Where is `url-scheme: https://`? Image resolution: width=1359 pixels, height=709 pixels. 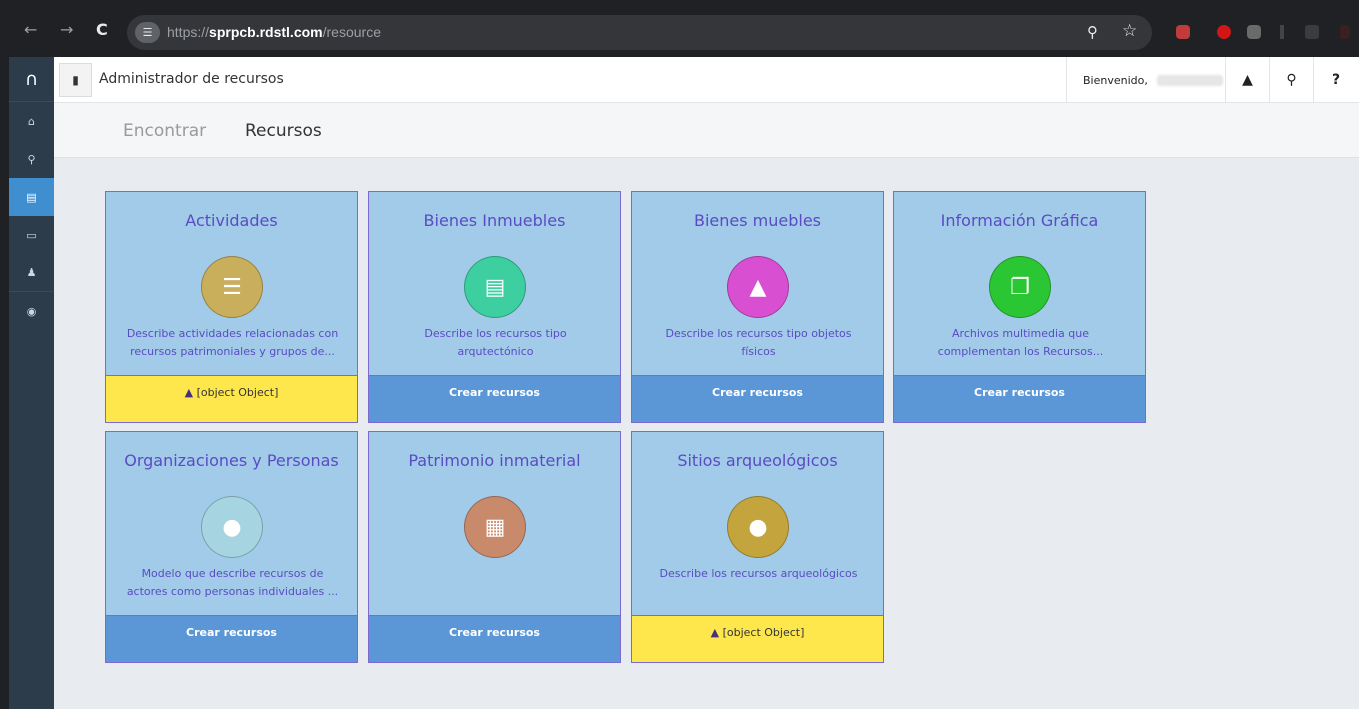
url-scheme: https:// is located at coordinates (188, 32).